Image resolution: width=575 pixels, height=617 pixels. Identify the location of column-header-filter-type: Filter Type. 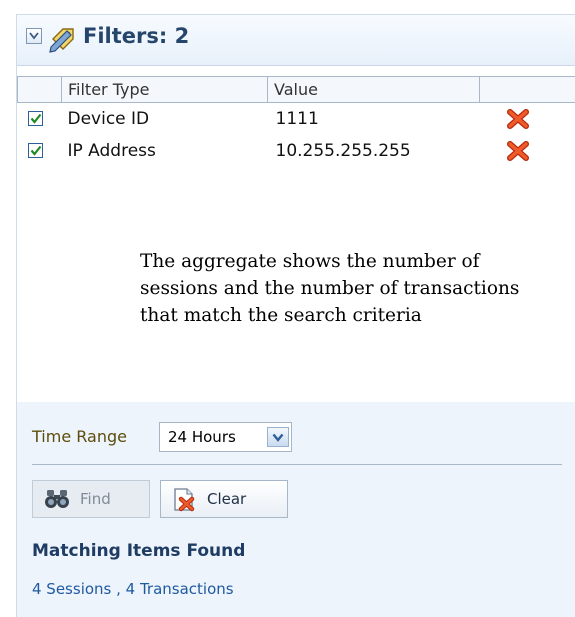
(165, 90).